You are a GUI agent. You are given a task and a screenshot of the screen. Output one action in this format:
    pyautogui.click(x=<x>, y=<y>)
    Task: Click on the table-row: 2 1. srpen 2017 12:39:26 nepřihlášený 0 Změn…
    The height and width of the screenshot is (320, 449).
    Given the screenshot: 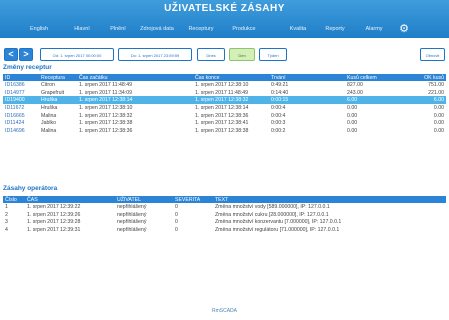 What is the action you would take?
    pyautogui.click(x=224, y=215)
    